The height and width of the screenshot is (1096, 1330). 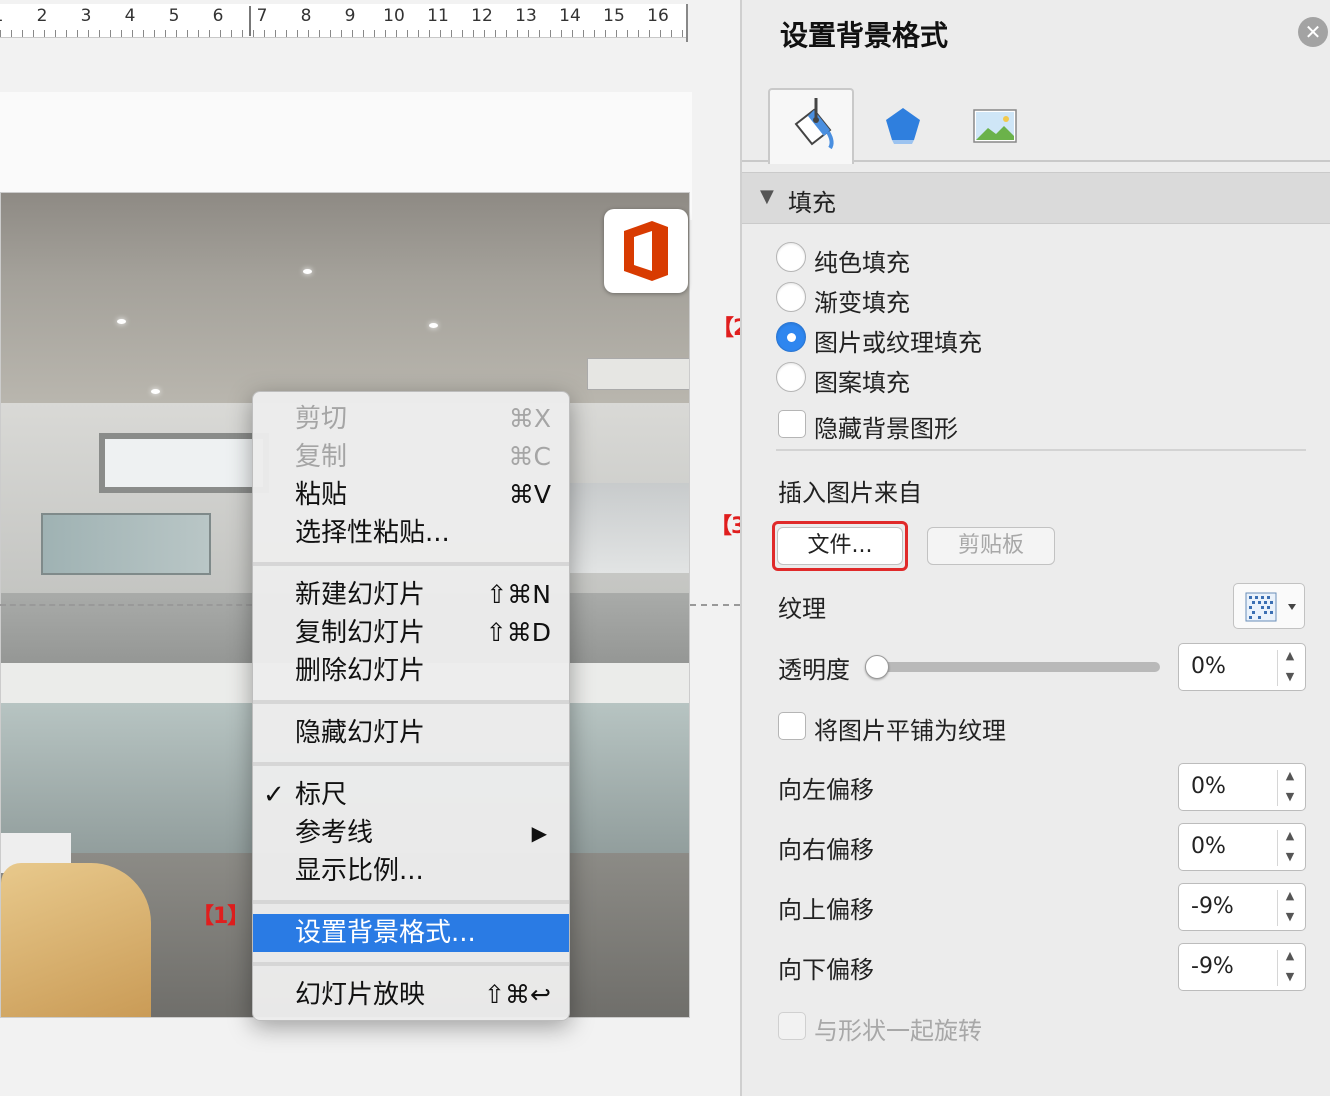 I want to click on divider, so click(x=1041, y=450).